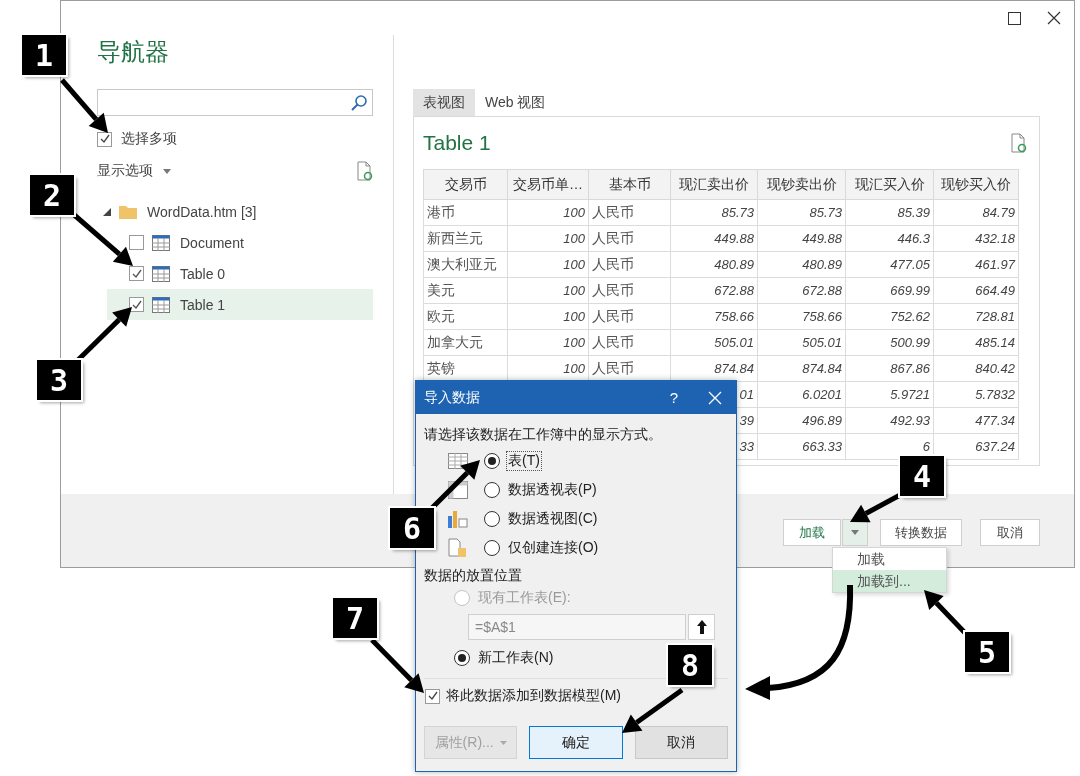 This screenshot has height=776, width=1080. What do you see at coordinates (987, 652) in the screenshot?
I see `callout-badge: 5` at bounding box center [987, 652].